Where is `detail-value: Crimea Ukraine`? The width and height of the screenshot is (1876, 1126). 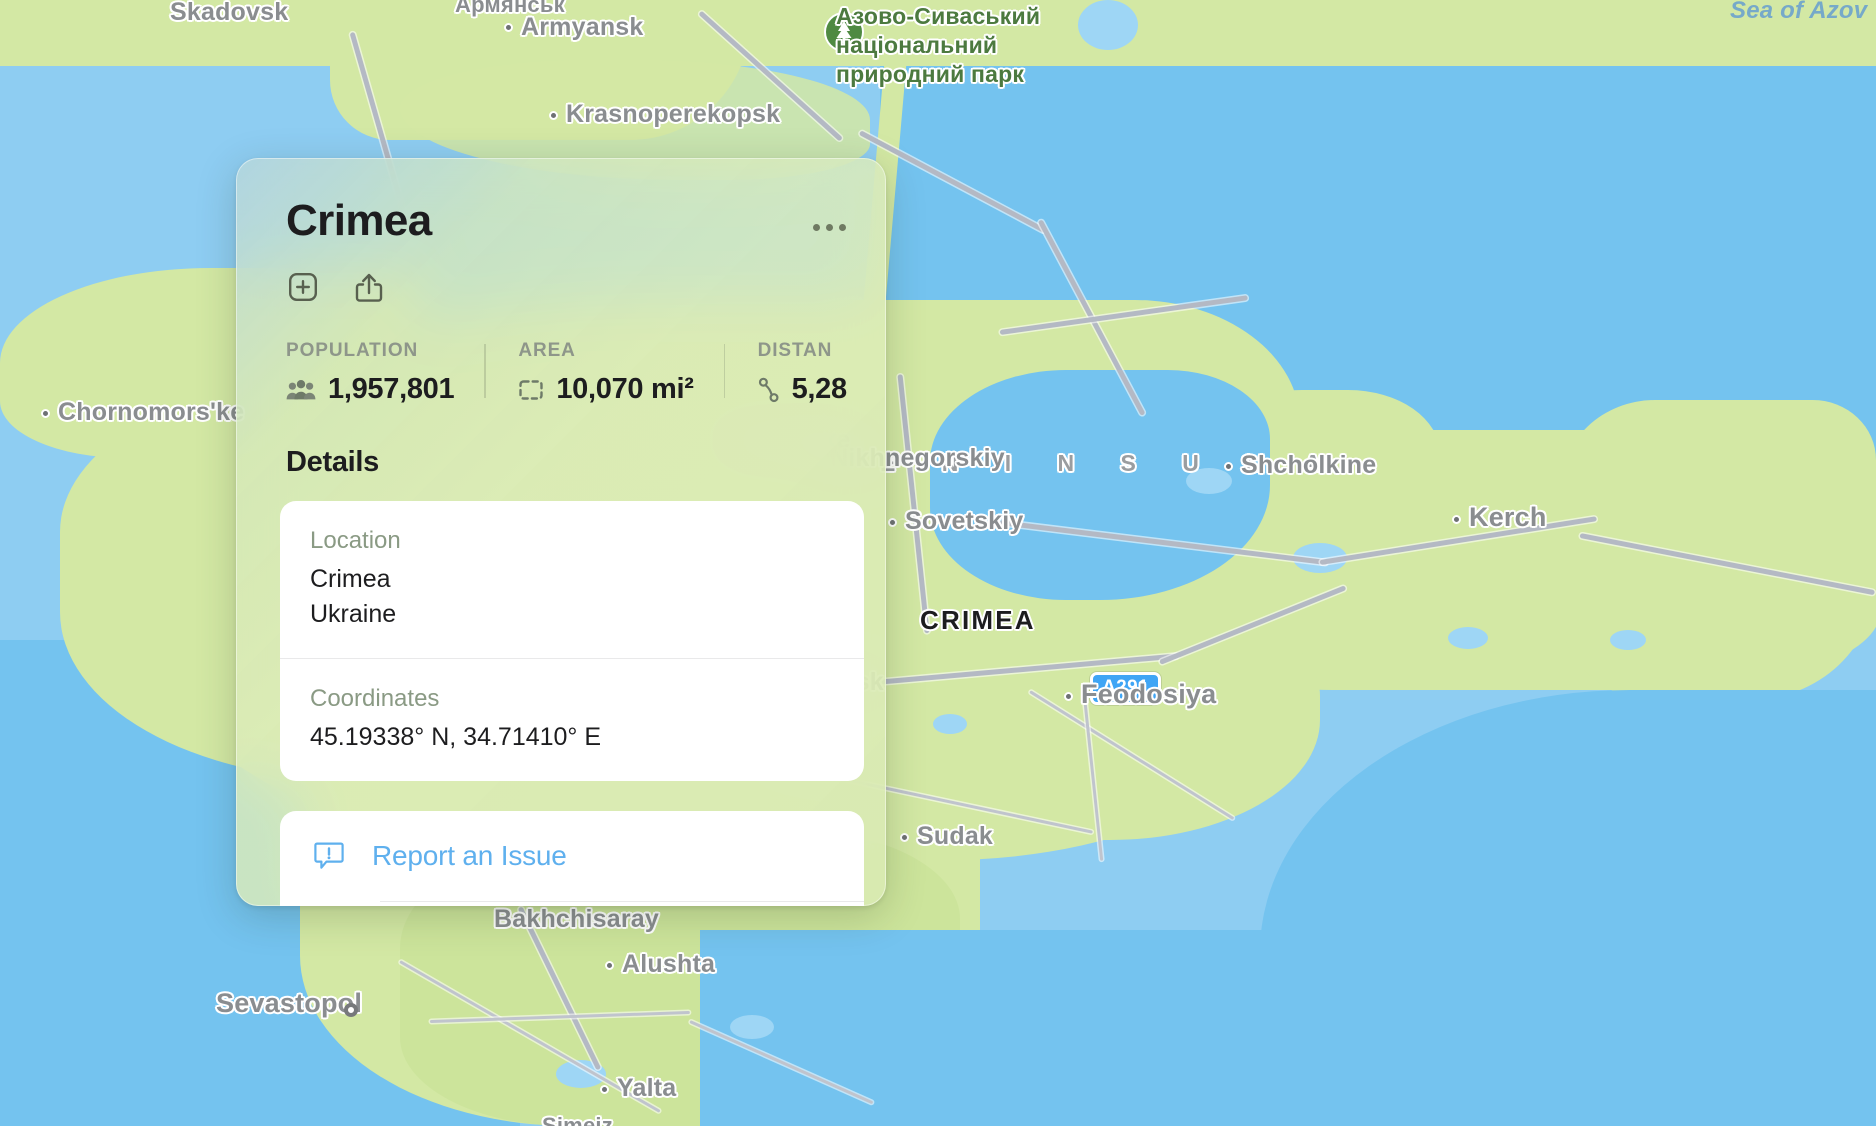 detail-value: Crimea Ukraine is located at coordinates (353, 596).